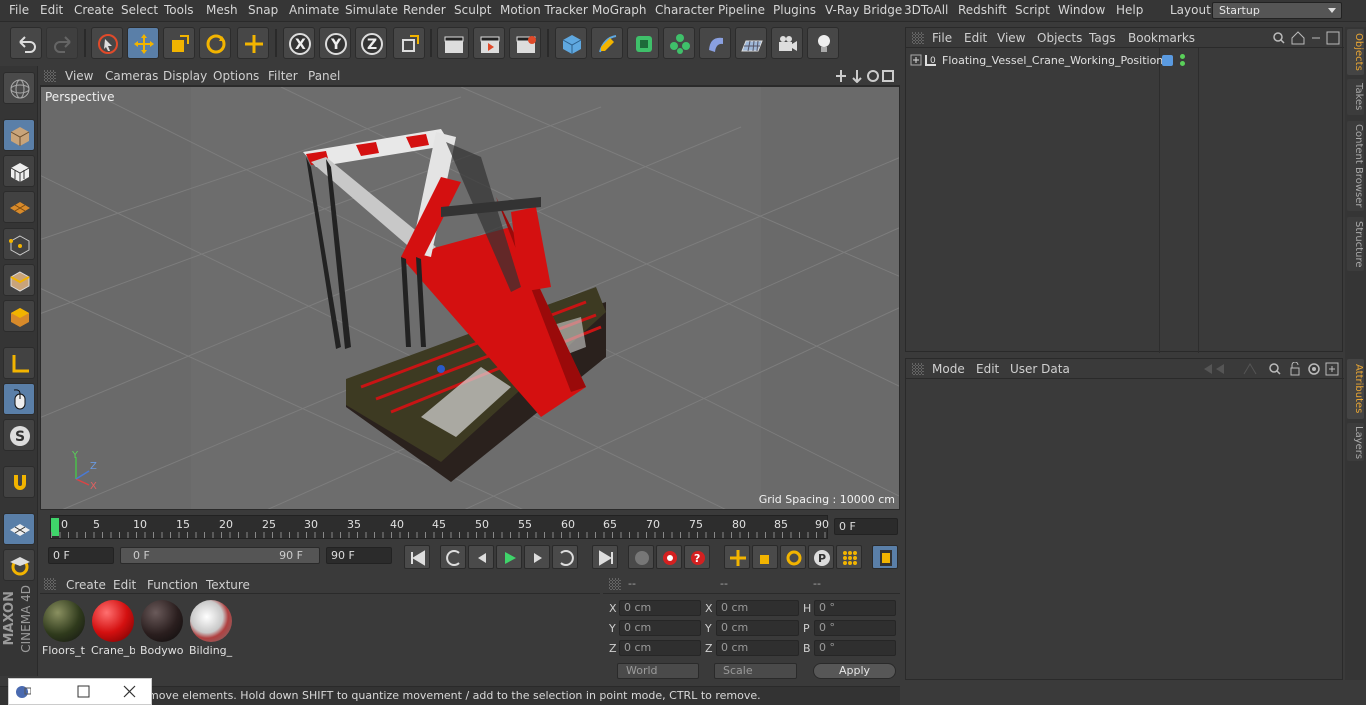  I want to click on menu-render: Render, so click(424, 10).